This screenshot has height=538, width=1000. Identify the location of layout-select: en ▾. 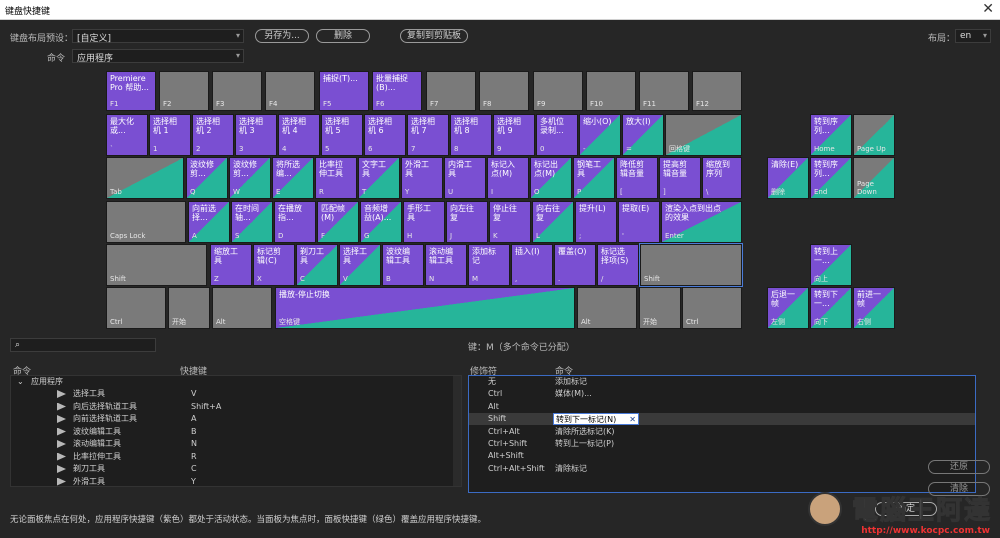
(973, 36).